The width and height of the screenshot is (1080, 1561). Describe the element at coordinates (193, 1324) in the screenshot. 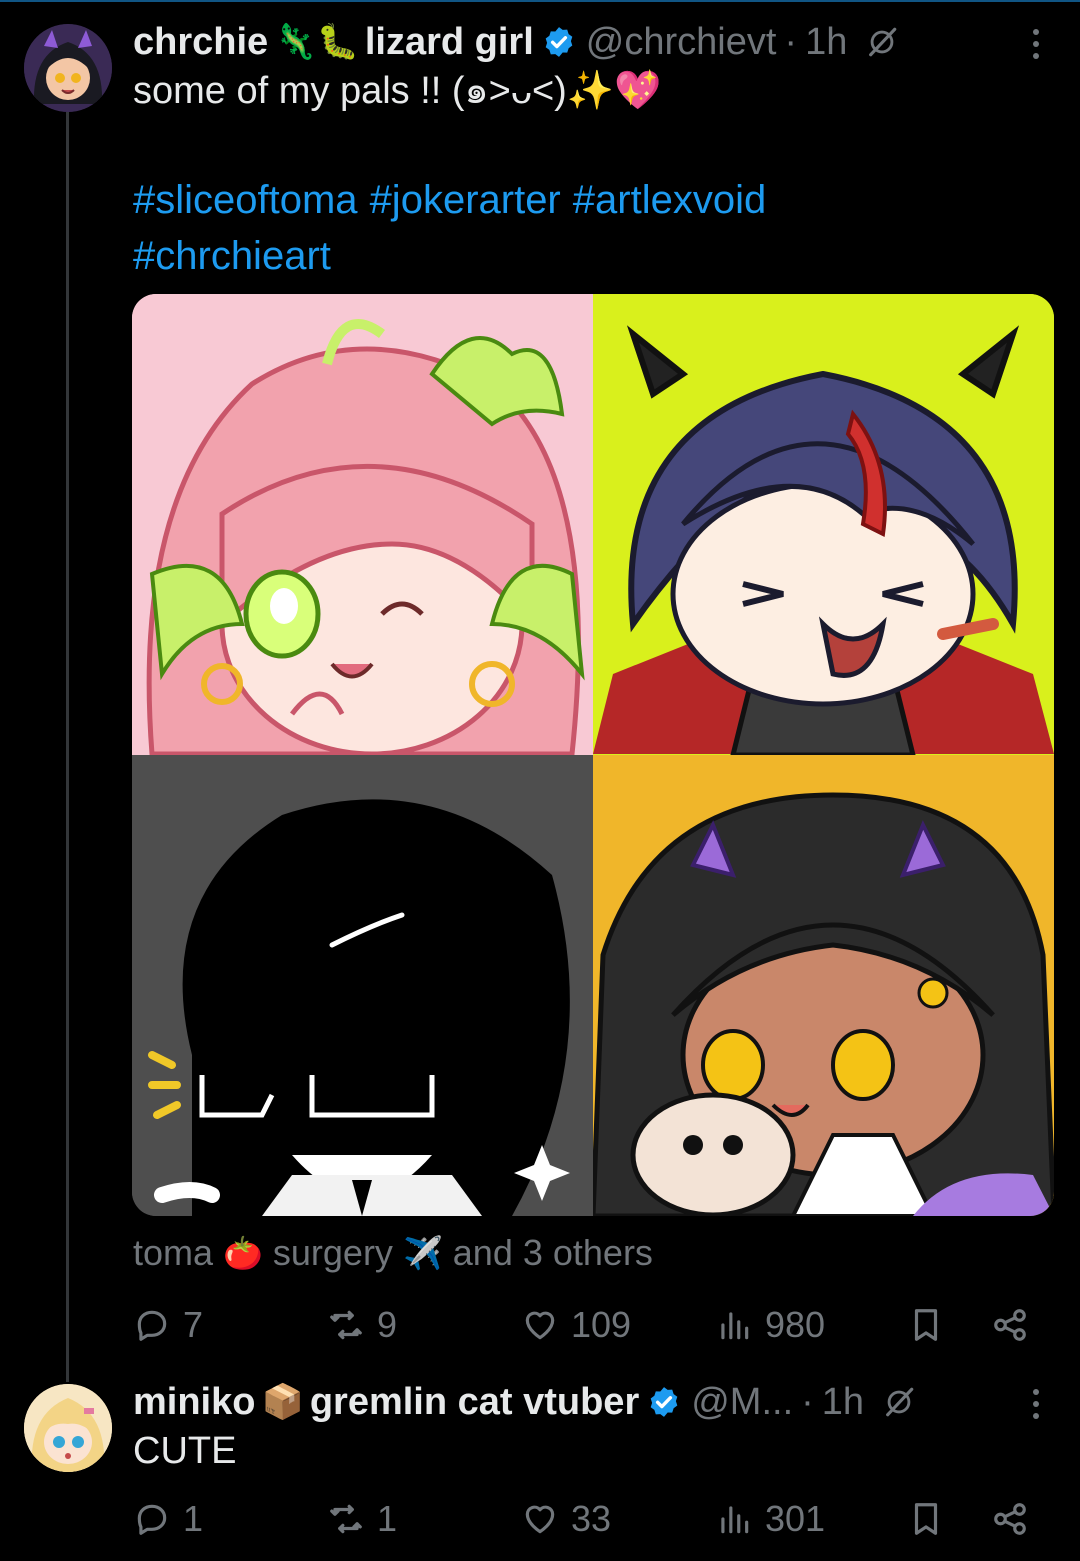

I see `reply-count: 7` at that location.